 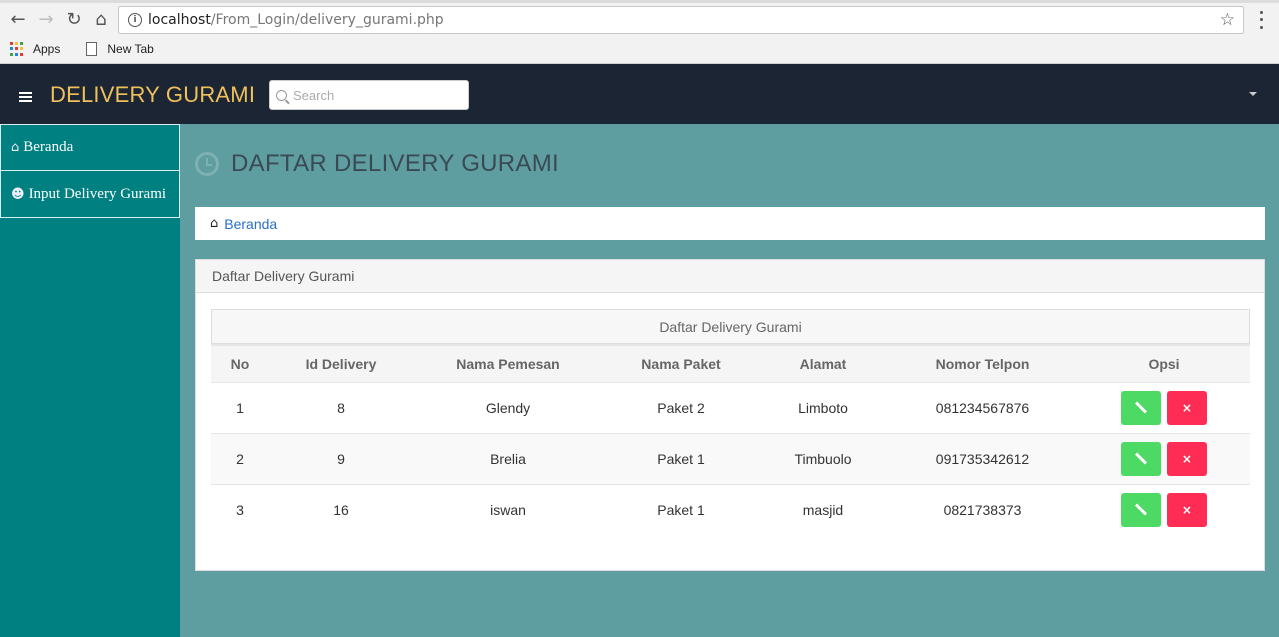 I want to click on column-header: Nomor Telpon, so click(x=982, y=363).